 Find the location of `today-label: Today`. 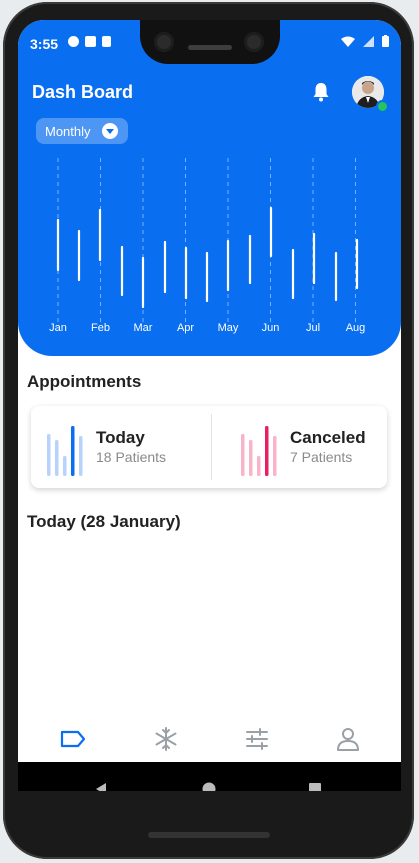

today-label: Today is located at coordinates (120, 437).